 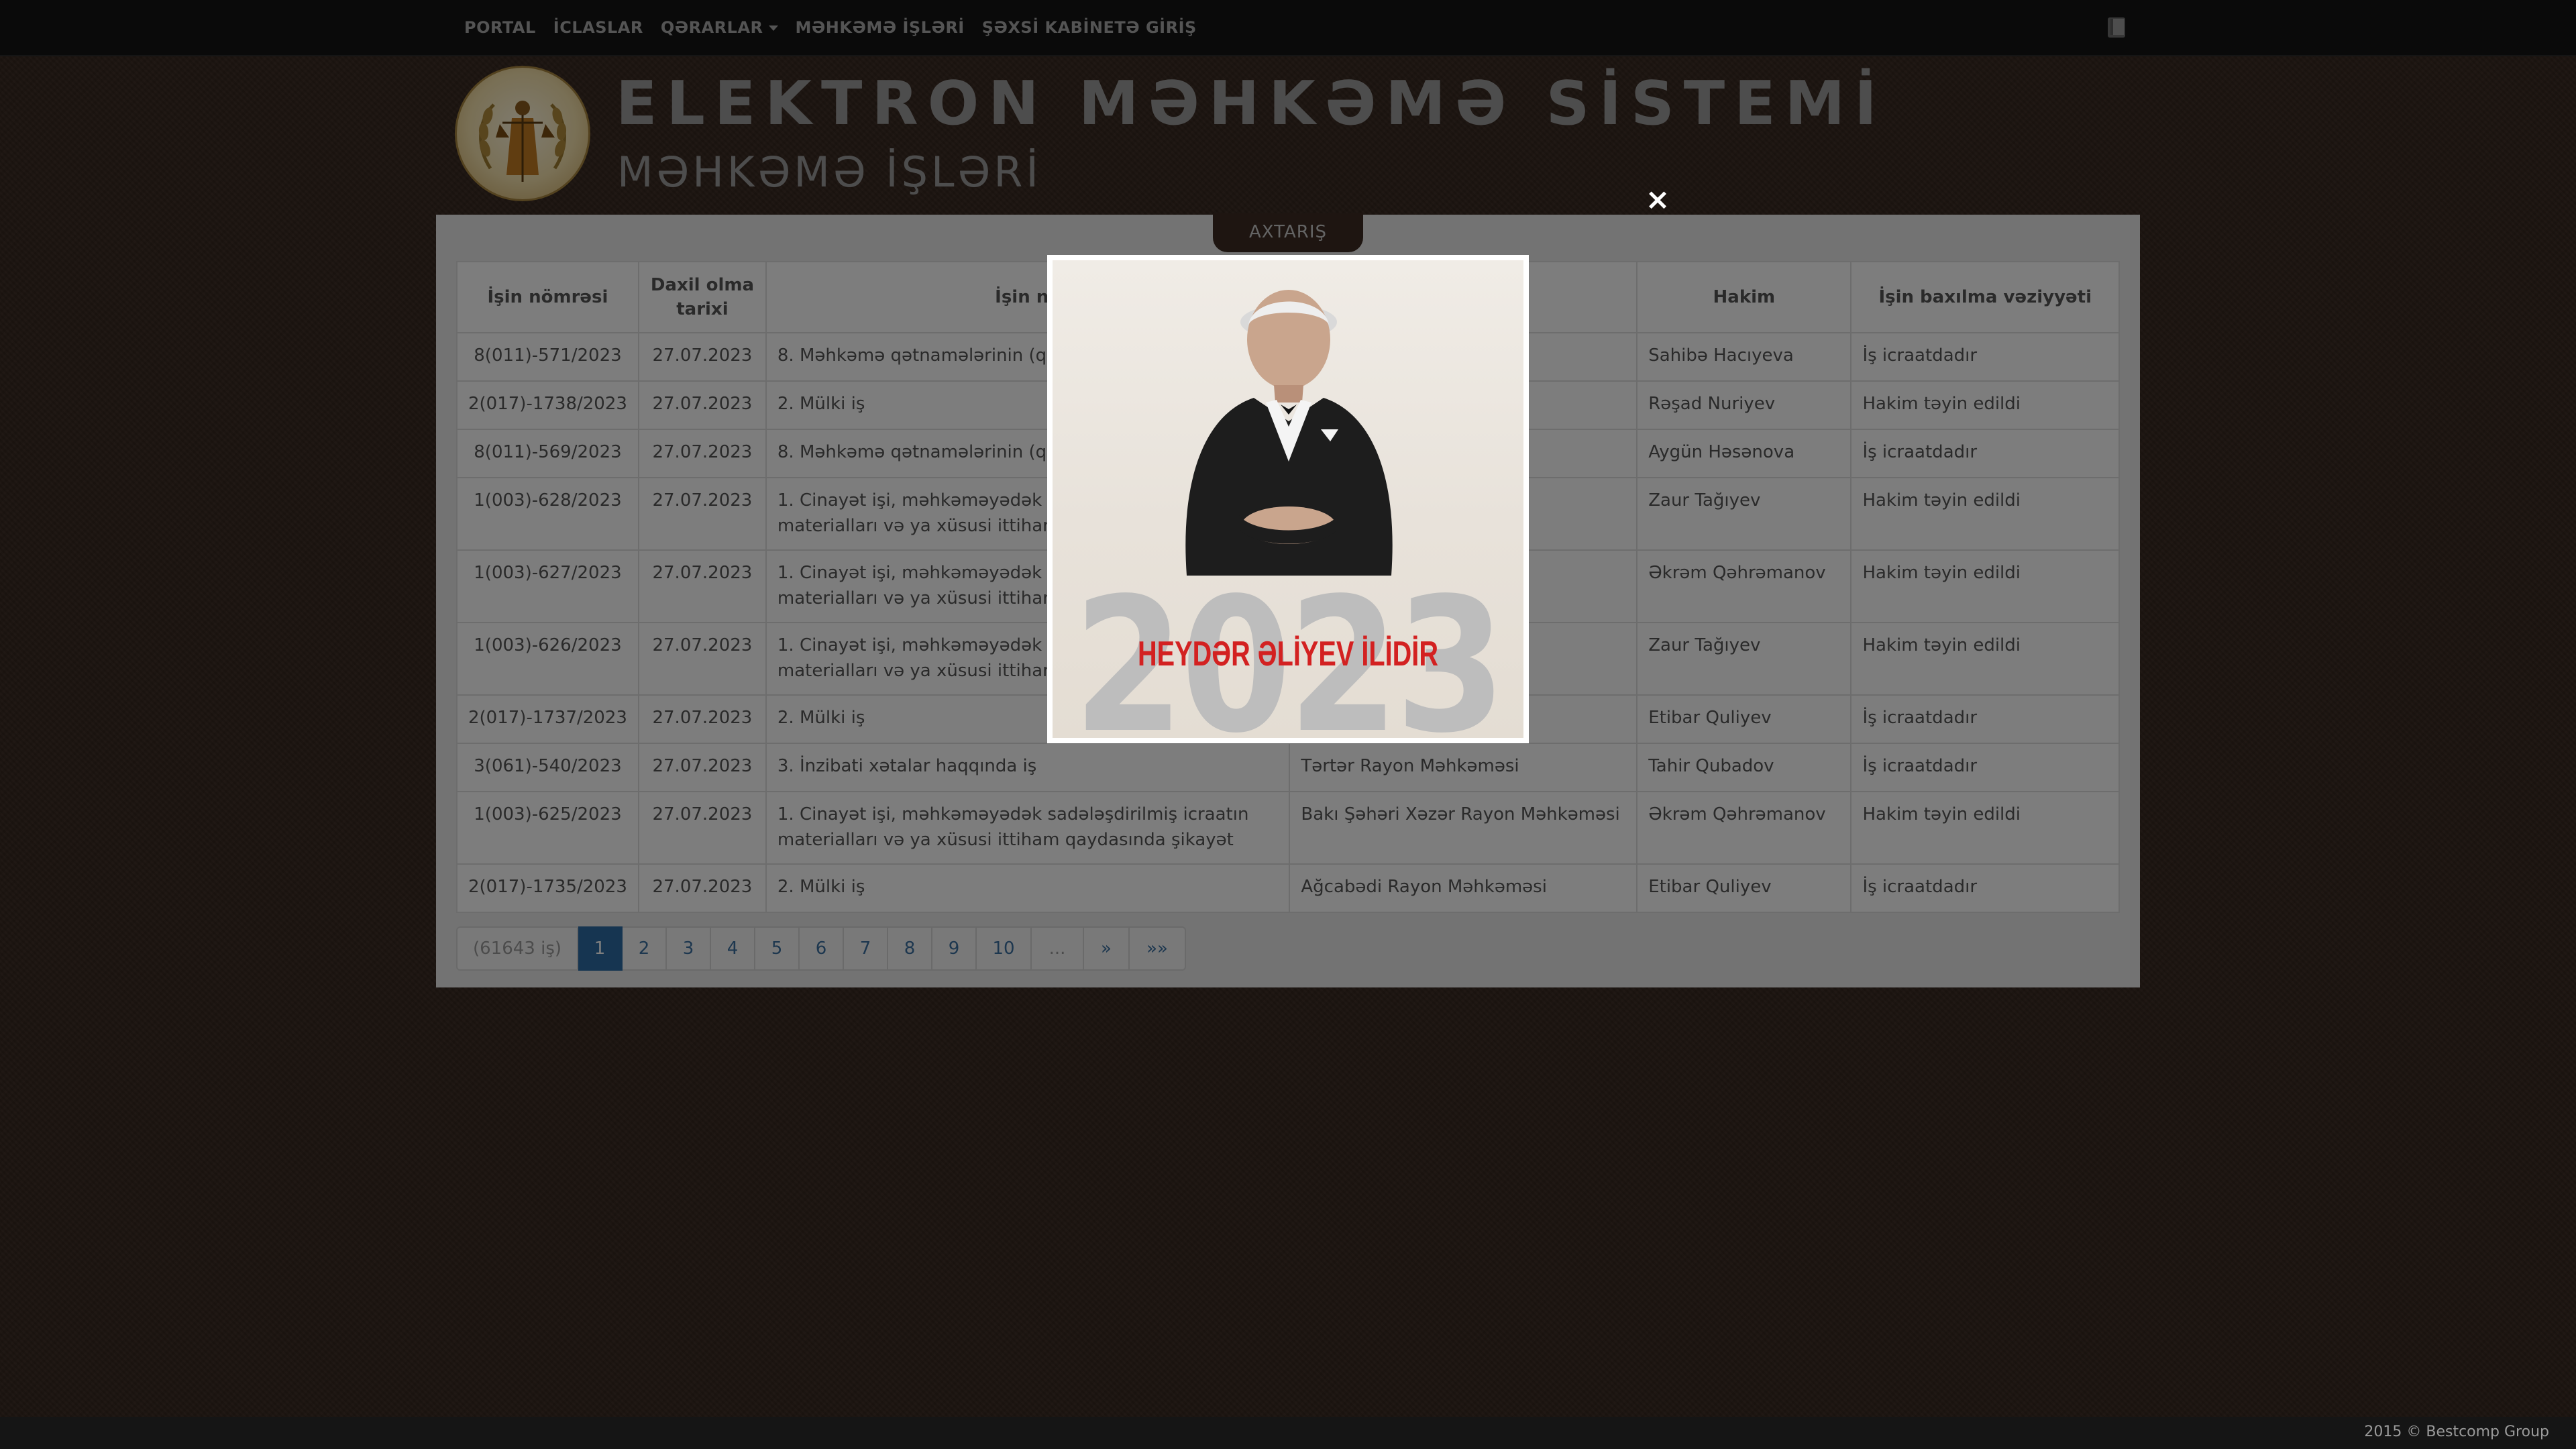 I want to click on heydar-aliyev-year-poster: 2023 HEYDƏR ƏLİYEV İLİDİR, so click(x=1288, y=499).